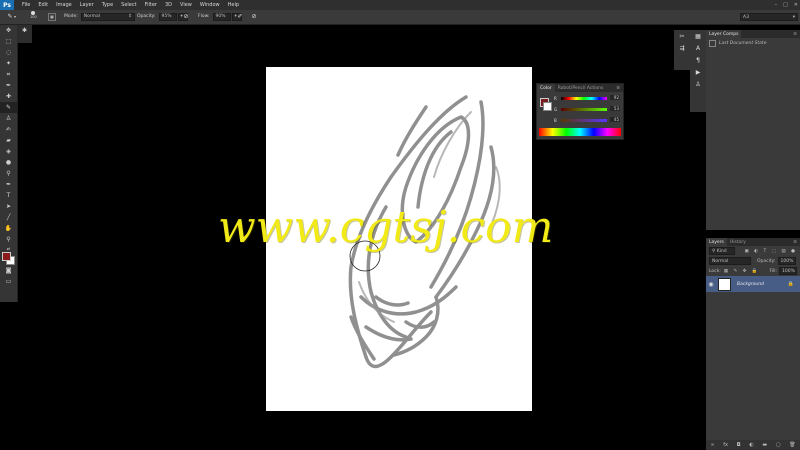 This screenshot has height=450, width=800. What do you see at coordinates (52, 16) in the screenshot?
I see `brush-panel-toggle: ▦` at bounding box center [52, 16].